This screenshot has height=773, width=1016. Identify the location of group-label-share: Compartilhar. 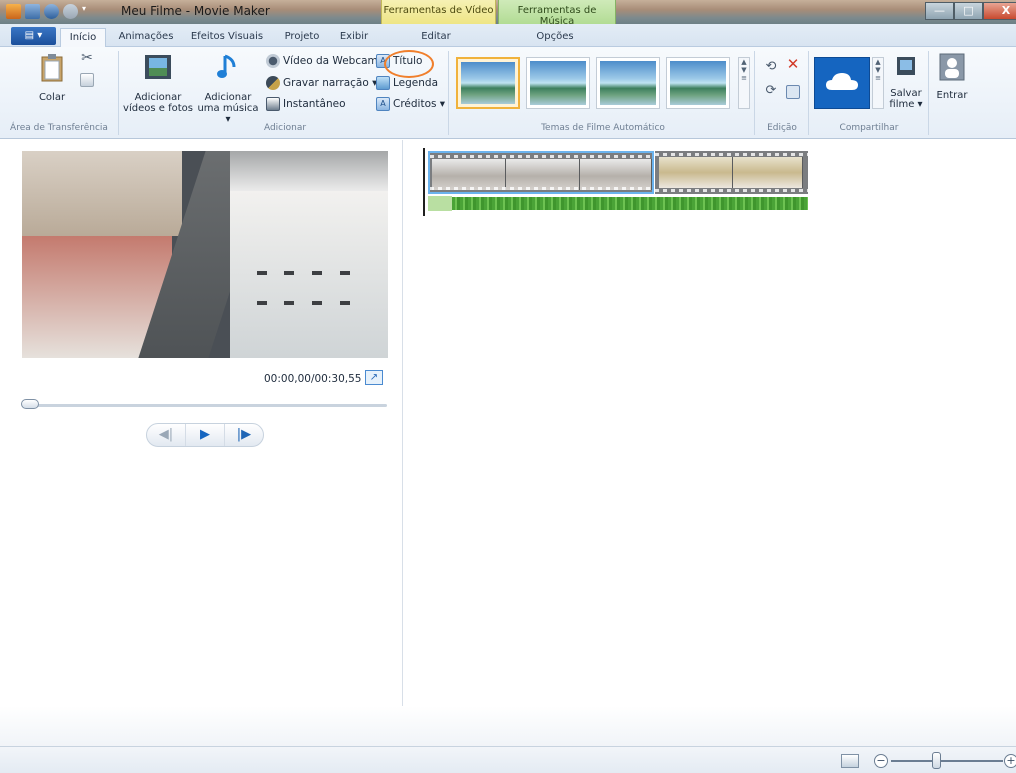
(869, 128).